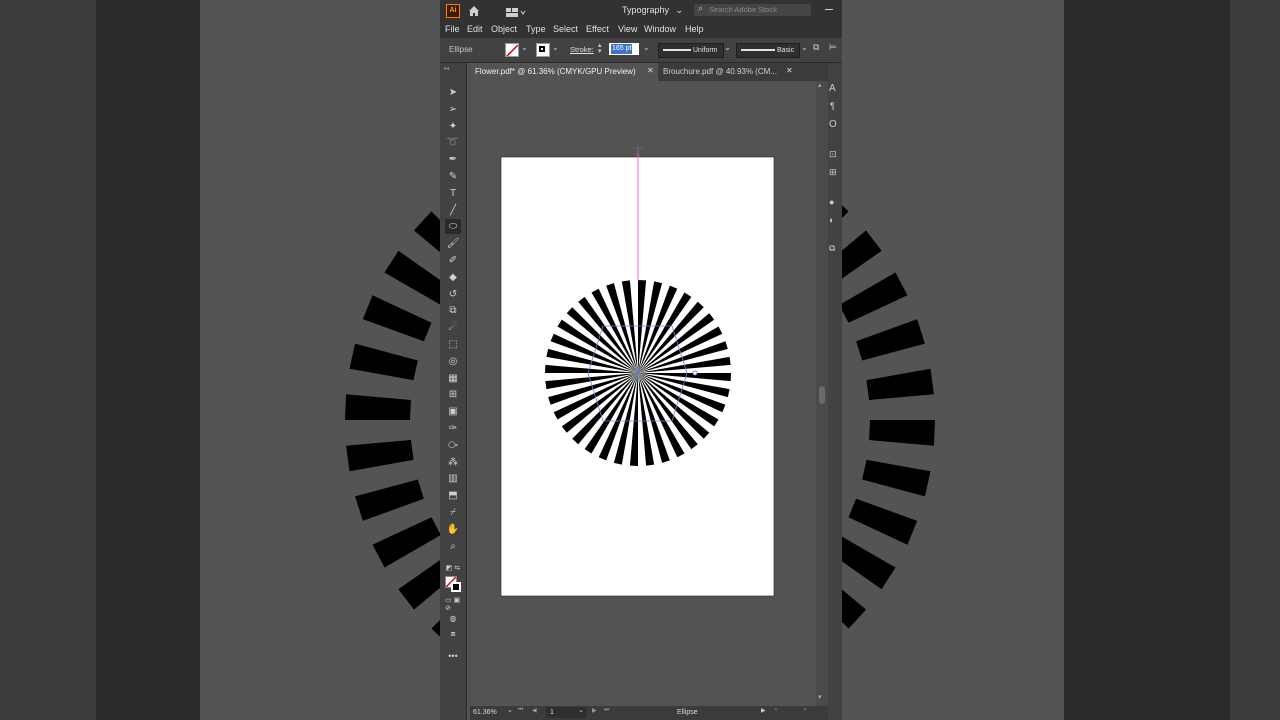 The width and height of the screenshot is (1280, 720). I want to click on object-type-label: Ellipse, so click(461, 49).